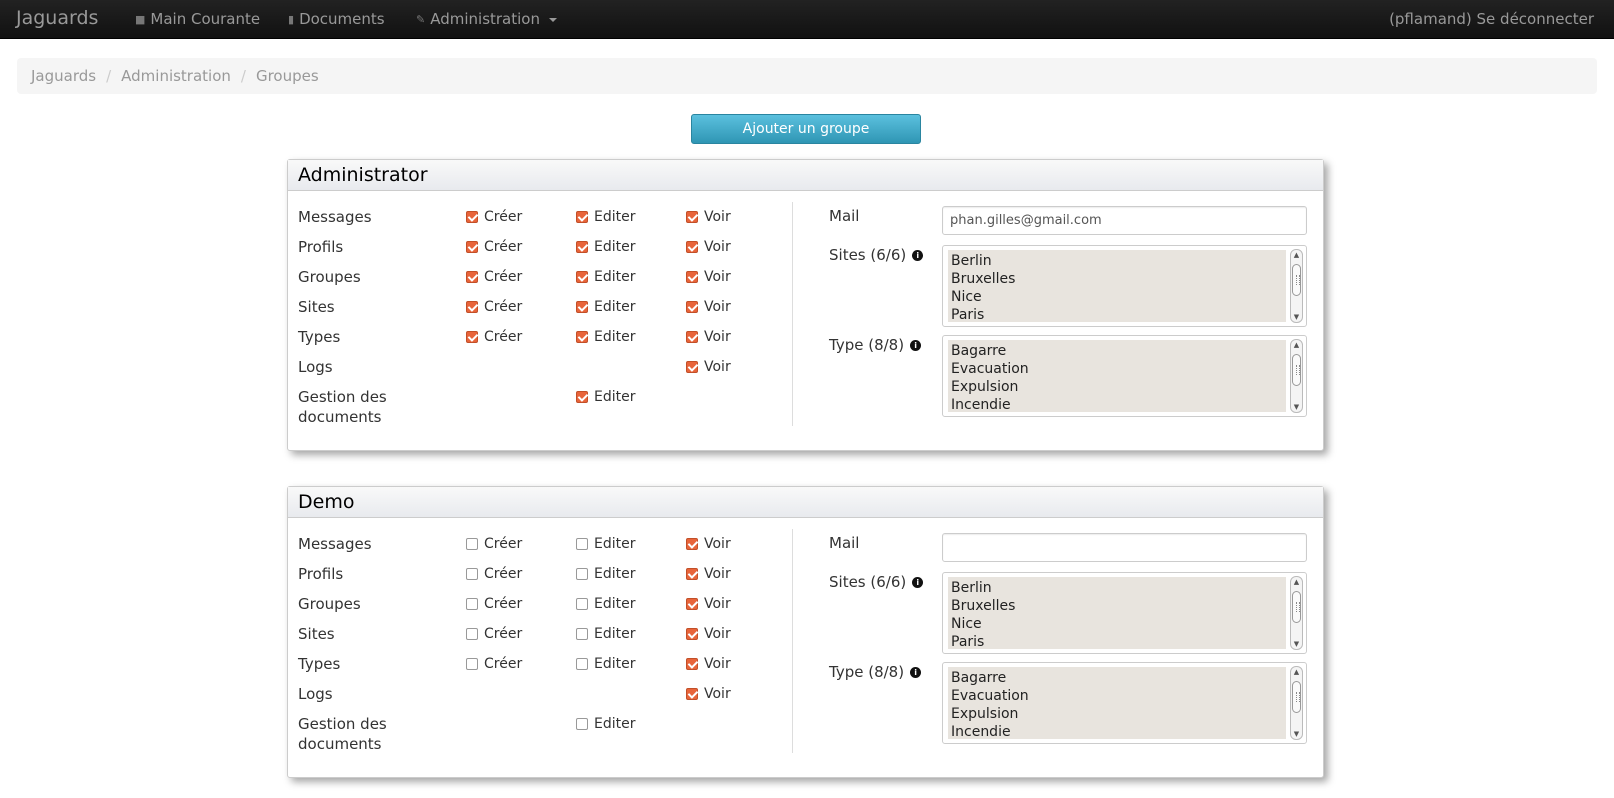 The height and width of the screenshot is (798, 1614). I want to click on add-group-button: Ajouter un groupe, so click(806, 129).